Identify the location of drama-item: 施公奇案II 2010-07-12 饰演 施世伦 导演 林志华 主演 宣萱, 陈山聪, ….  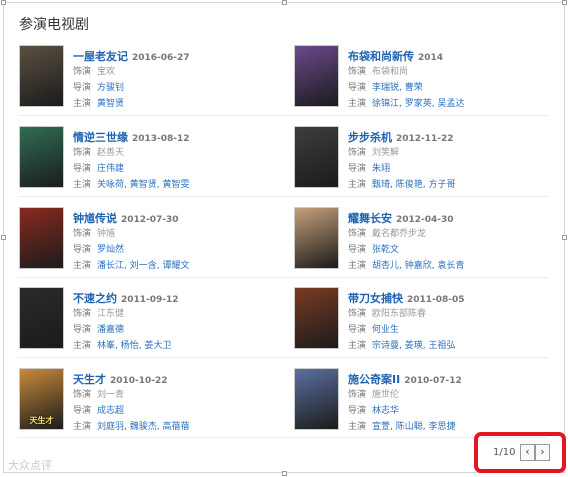
(424, 403).